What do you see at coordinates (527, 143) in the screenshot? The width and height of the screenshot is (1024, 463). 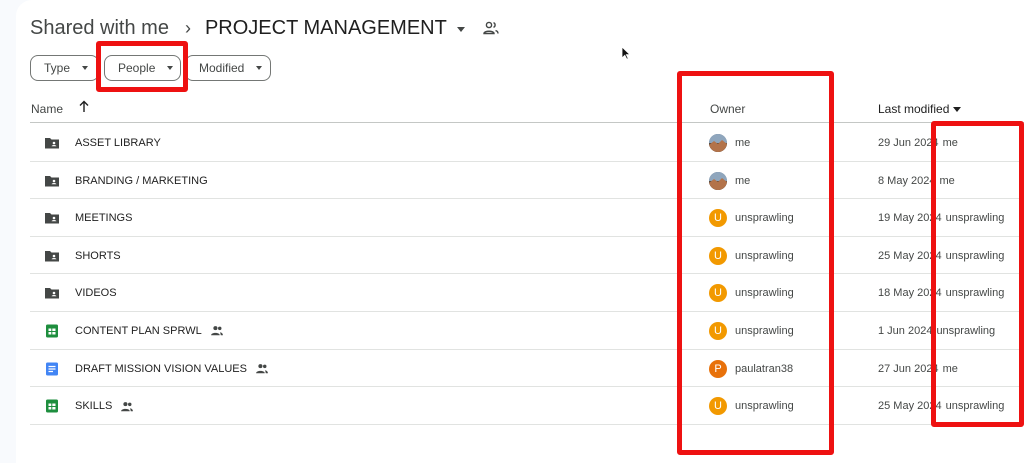 I see `table-row: ASSET LIBRARY me 29 Jun 2024 me` at bounding box center [527, 143].